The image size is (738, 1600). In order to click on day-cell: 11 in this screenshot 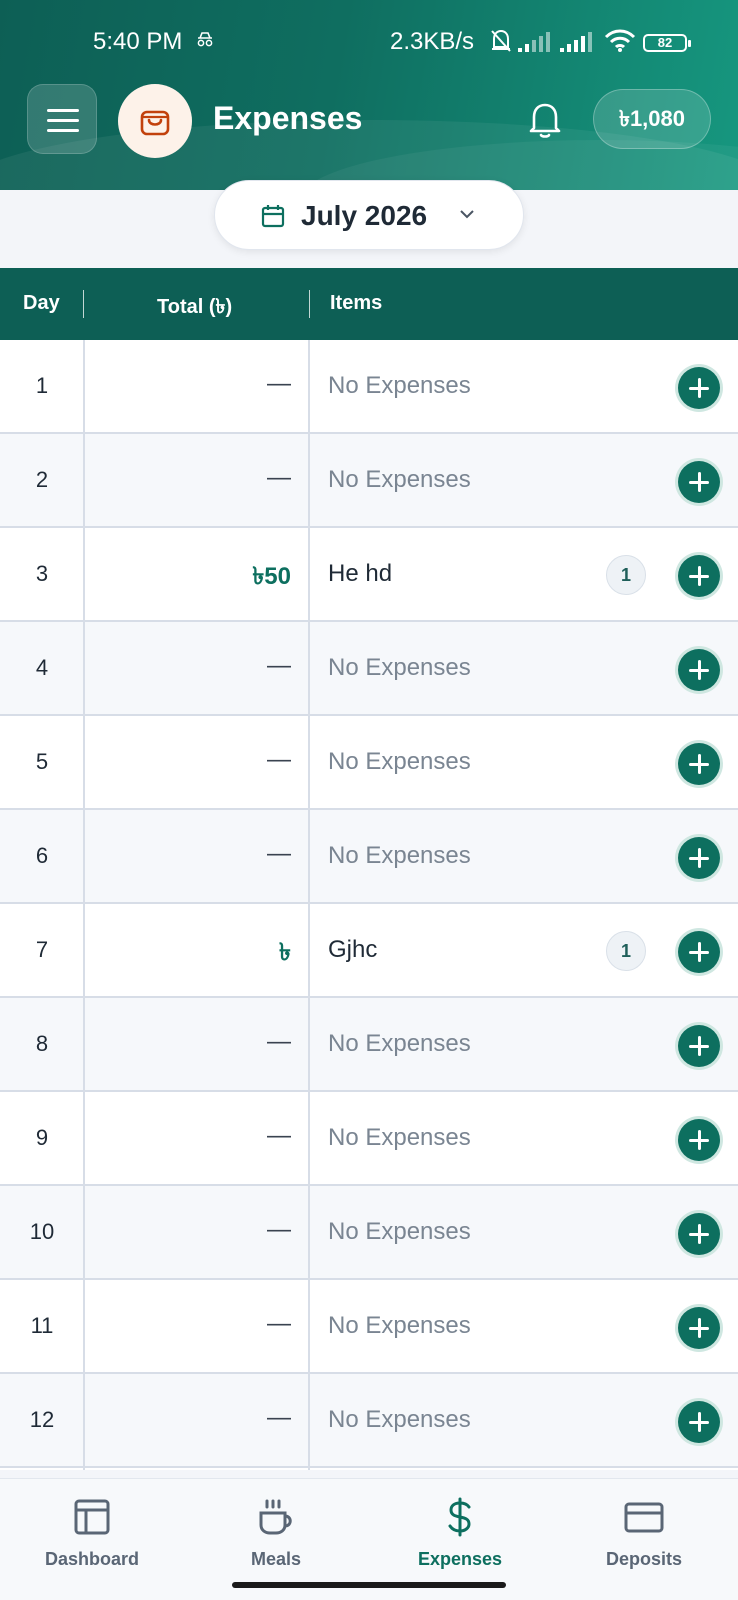, I will do `click(42, 1325)`.